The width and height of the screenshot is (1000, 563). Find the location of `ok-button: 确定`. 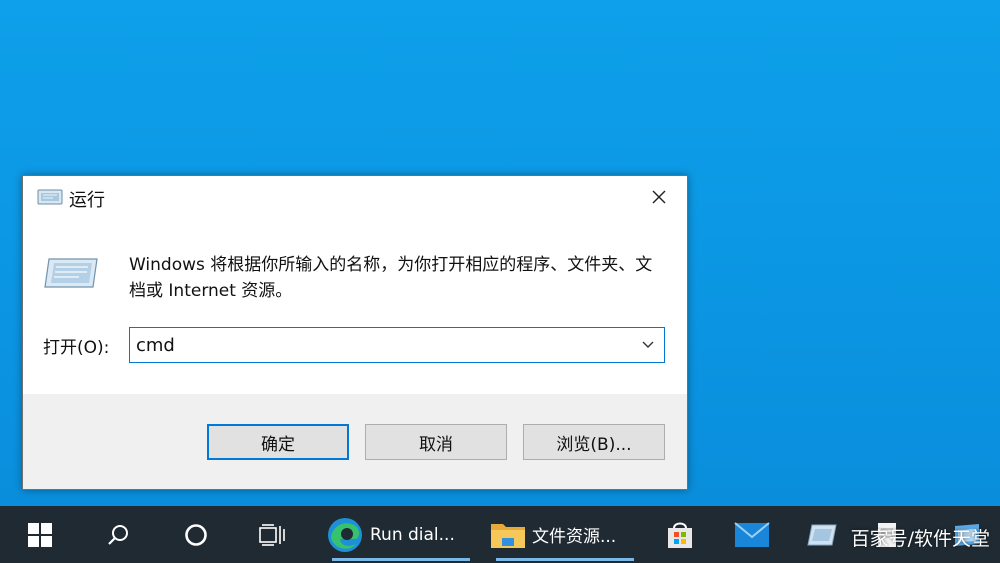

ok-button: 确定 is located at coordinates (278, 442).